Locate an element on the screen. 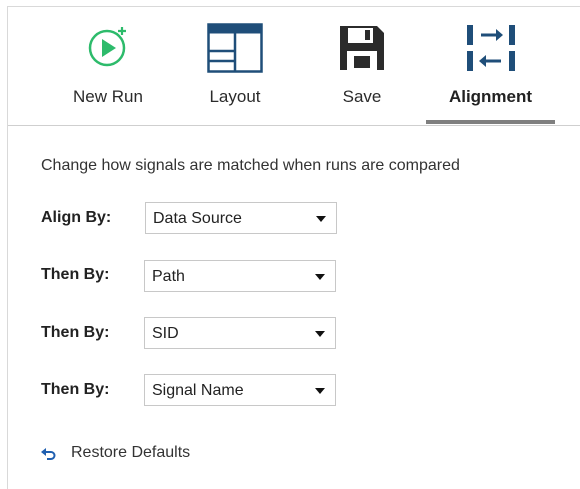 This screenshot has width=580, height=489. then-by-select-2: SID is located at coordinates (240, 333).